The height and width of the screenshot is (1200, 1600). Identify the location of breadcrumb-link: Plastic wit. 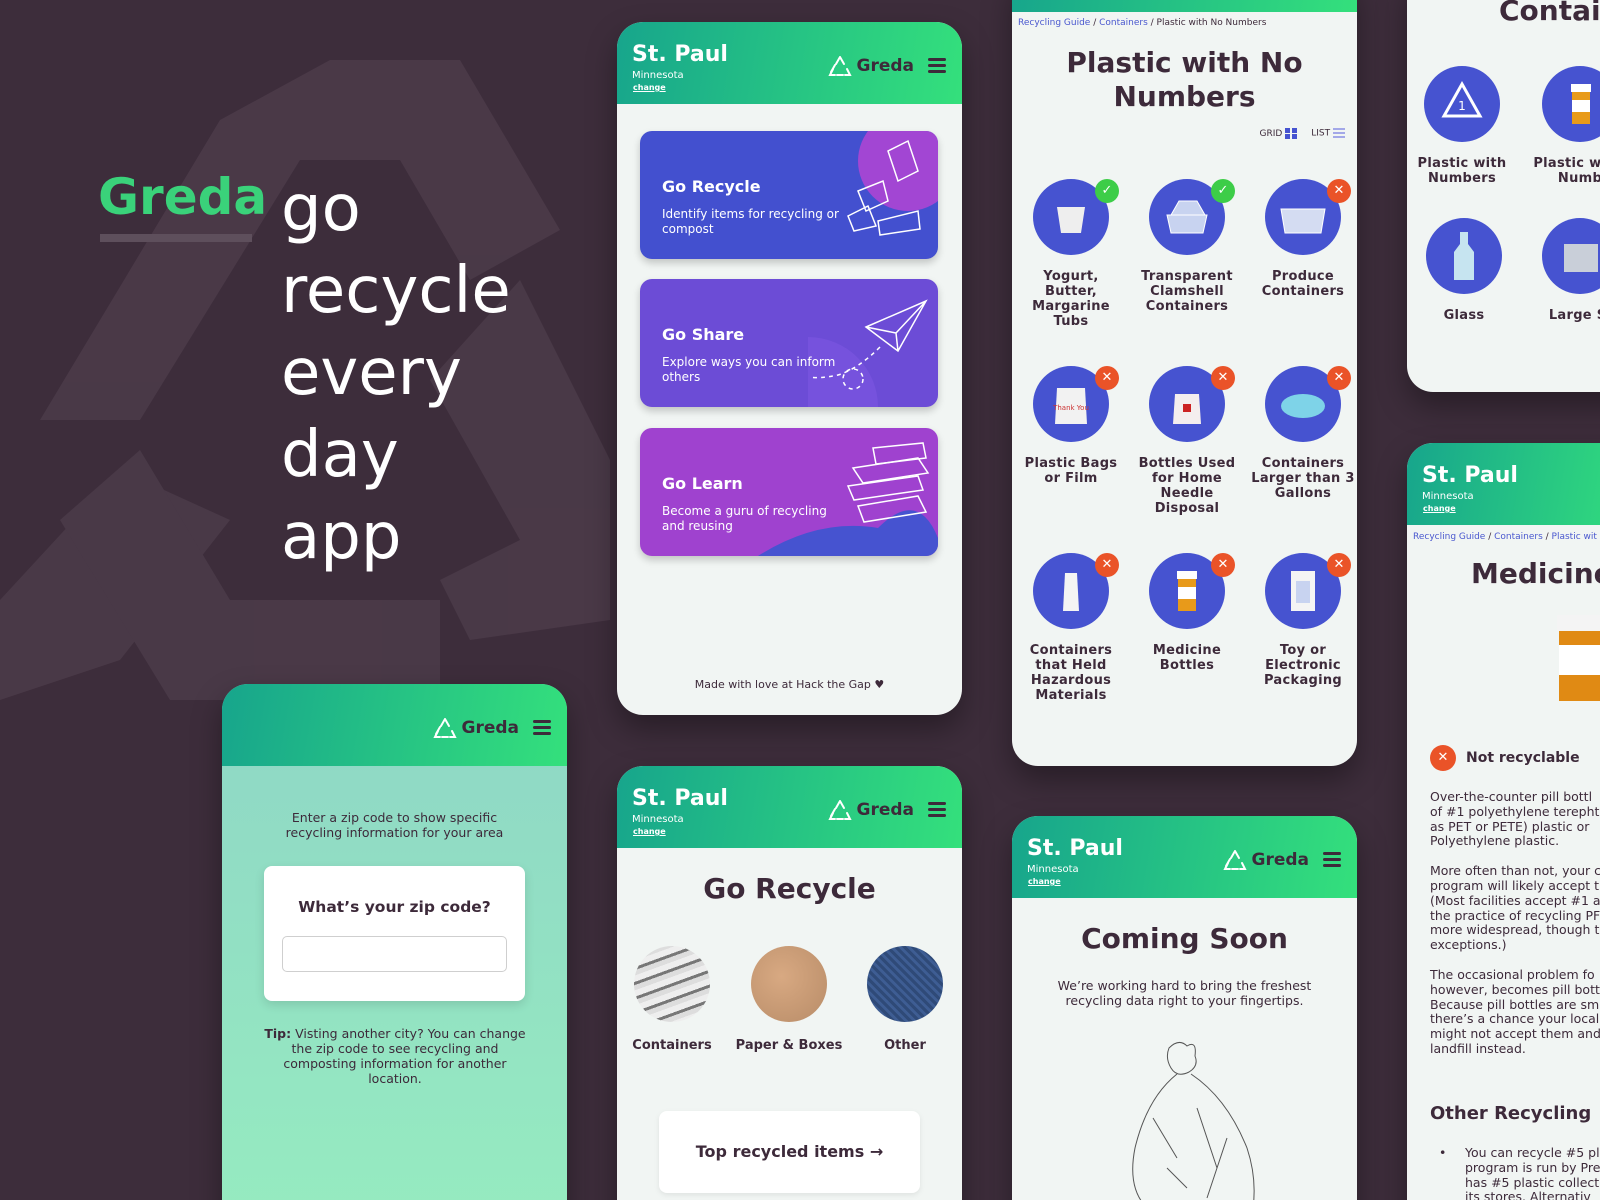
(1574, 537).